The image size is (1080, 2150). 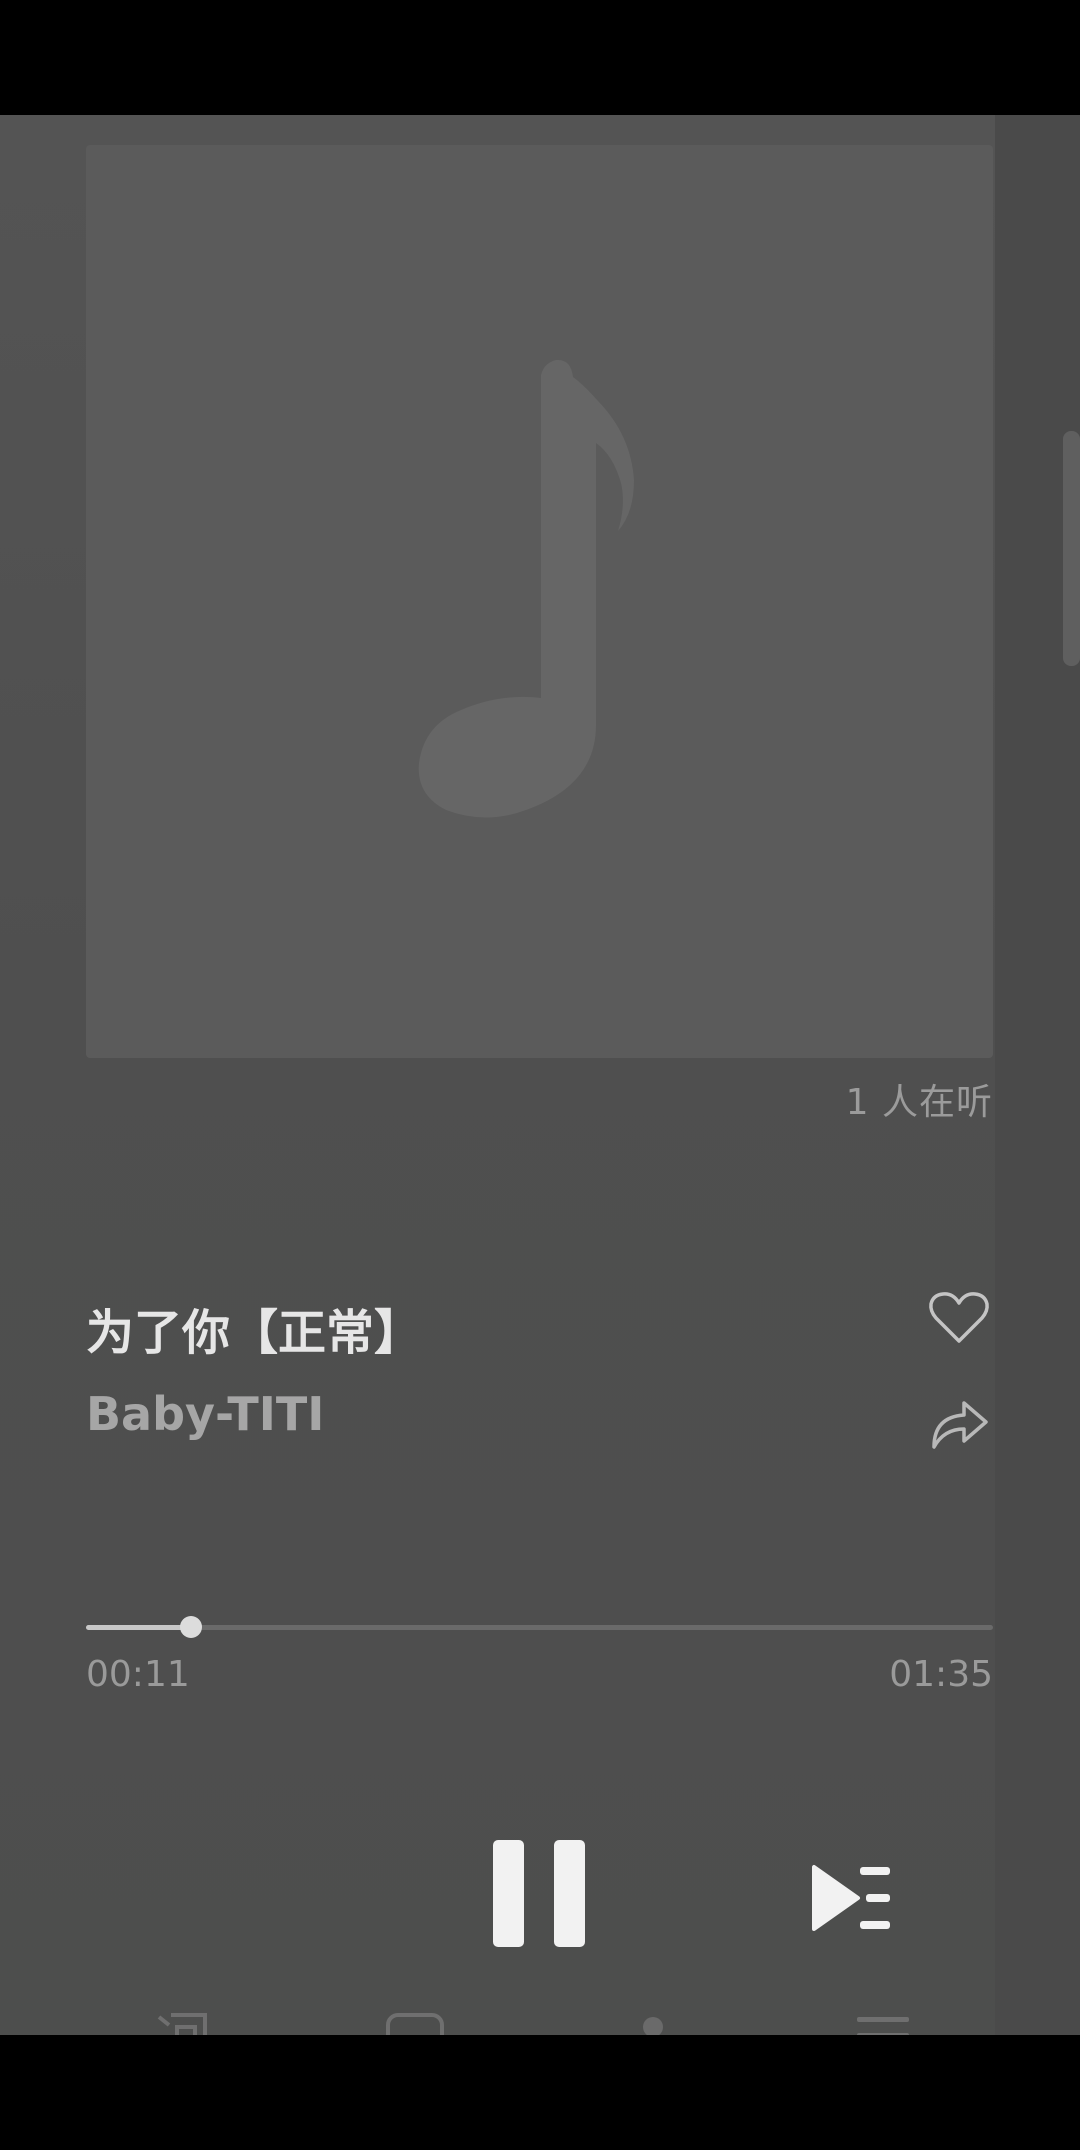 I want to click on nav-tab-user, so click(x=653, y=2020).